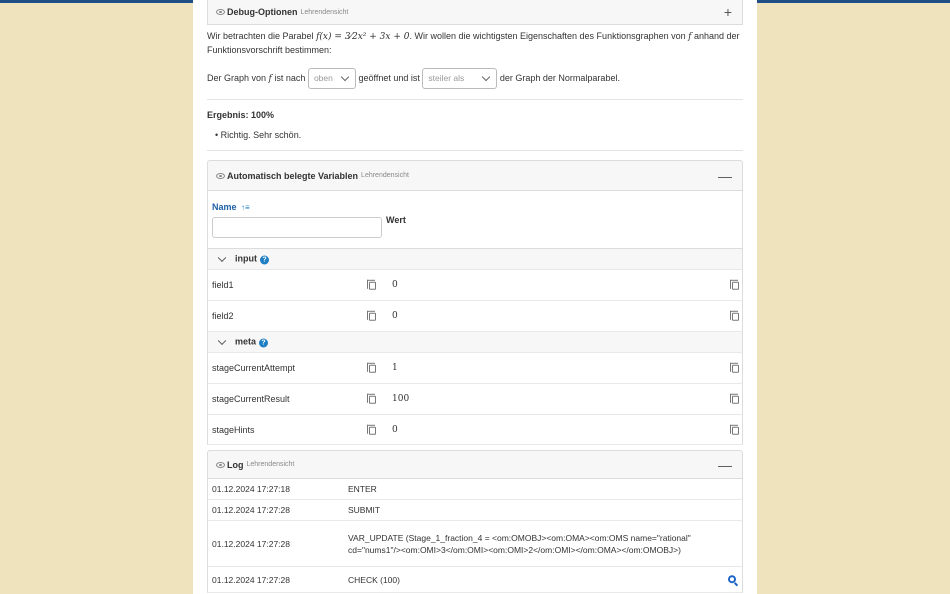  What do you see at coordinates (364, 510) in the screenshot?
I see `log-message: SUBMIT` at bounding box center [364, 510].